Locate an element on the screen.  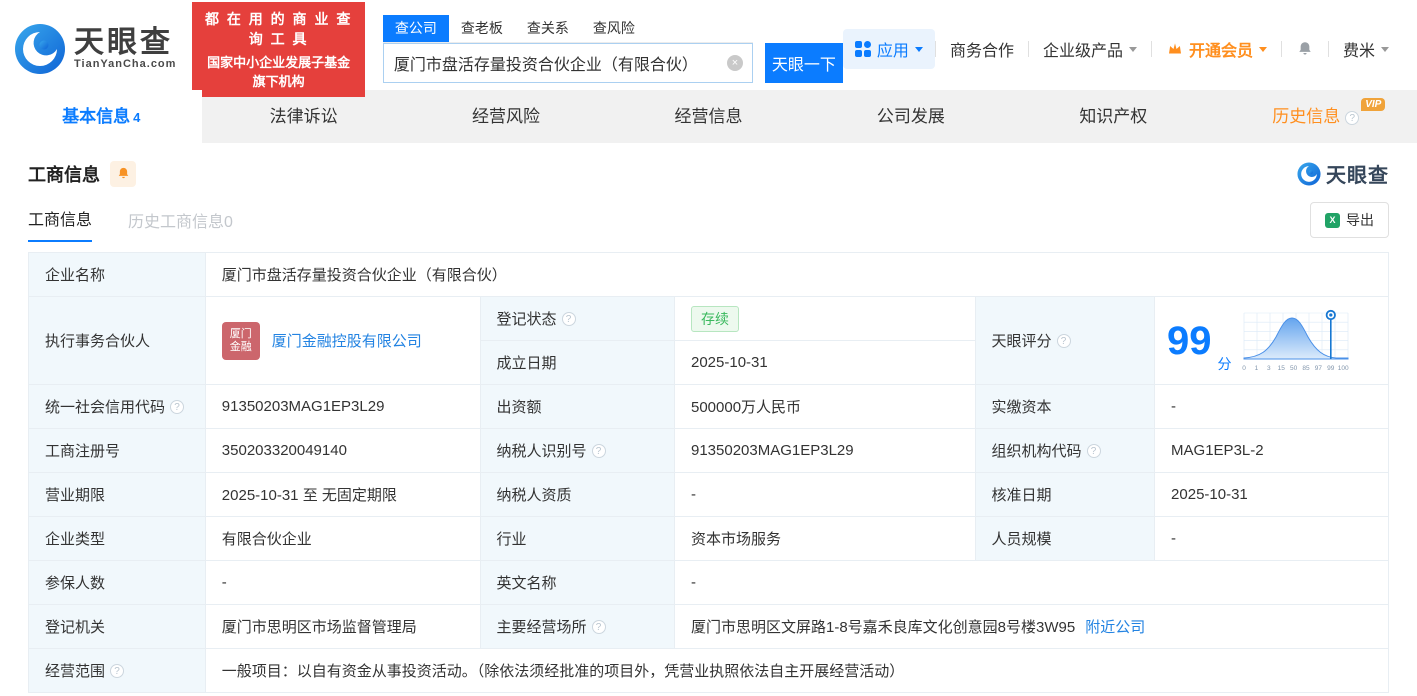
value-org-code: MAG1EP3L-2 is located at coordinates (1272, 451).